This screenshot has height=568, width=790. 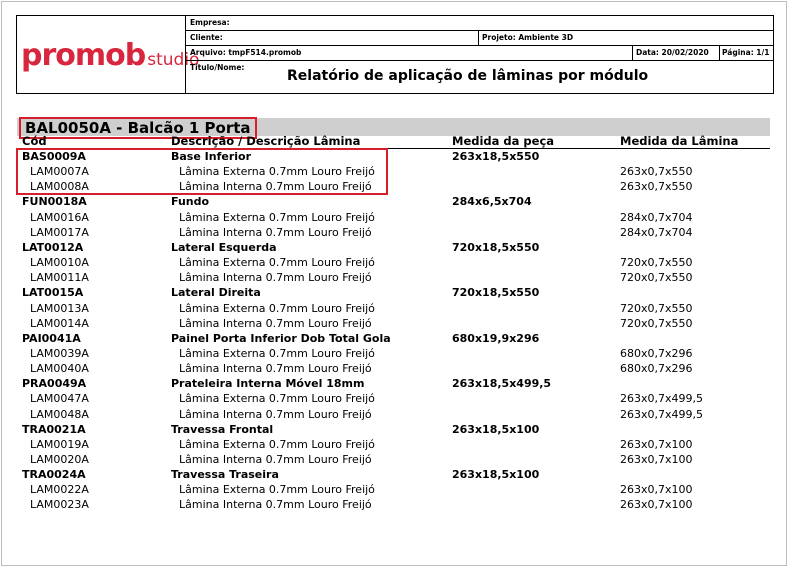 I want to click on piece-size-cell: 680x19,9x296, so click(x=496, y=338).